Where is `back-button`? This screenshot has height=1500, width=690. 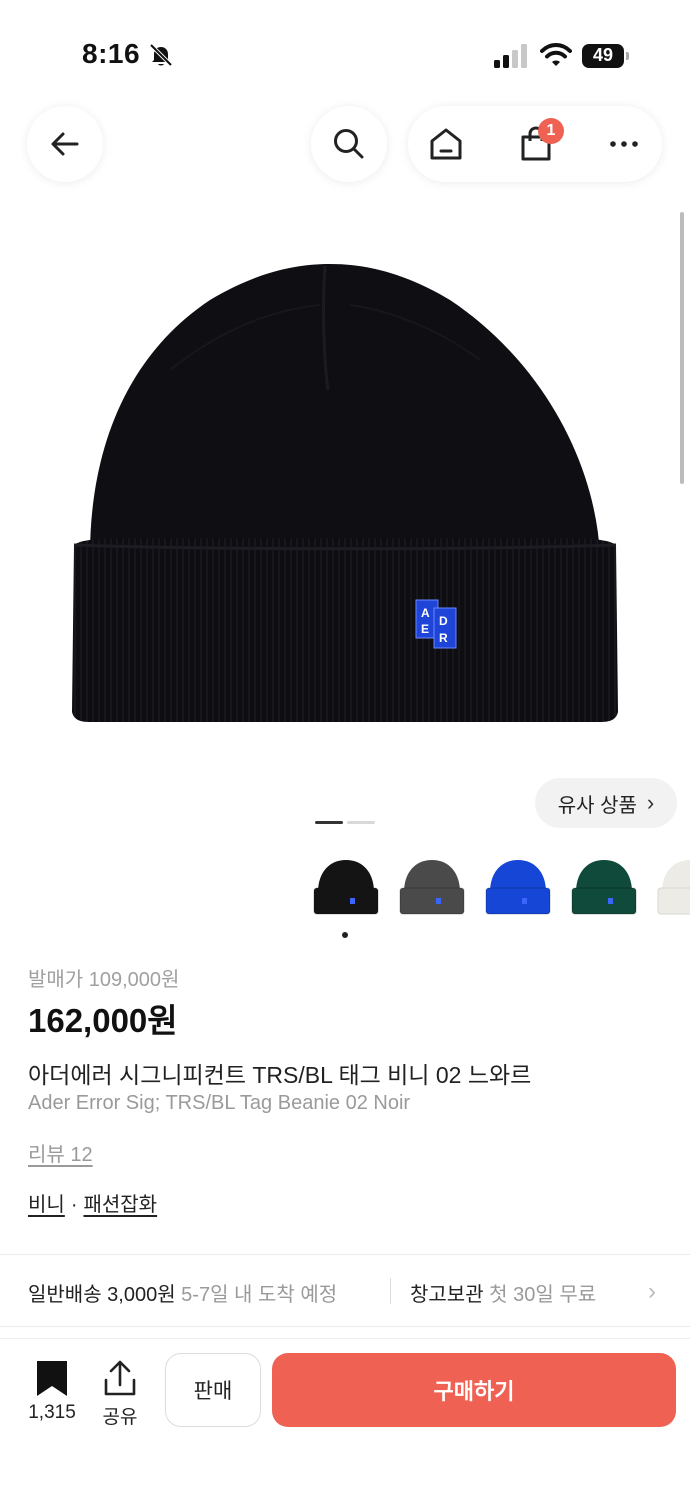 back-button is located at coordinates (65, 144).